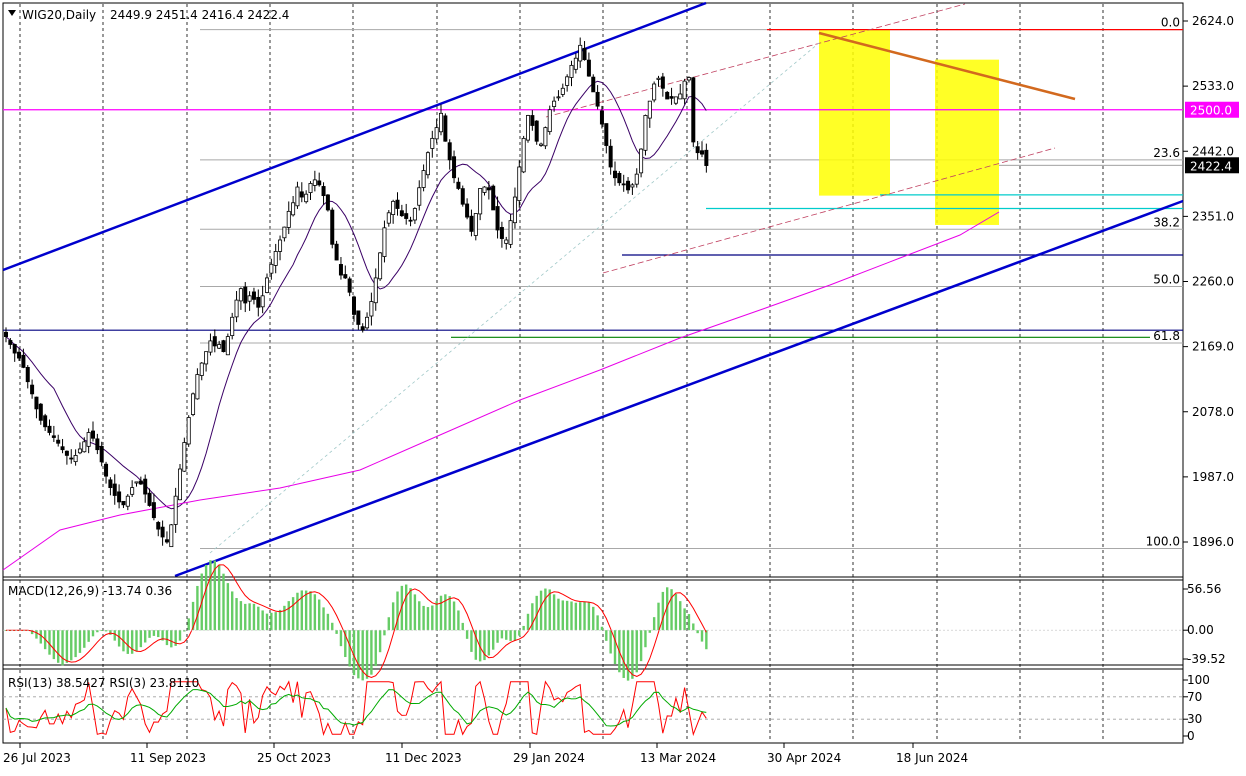 The height and width of the screenshot is (776, 1246). What do you see at coordinates (804, 758) in the screenshot?
I see `time-tick-label: 30 Apr 2024` at bounding box center [804, 758].